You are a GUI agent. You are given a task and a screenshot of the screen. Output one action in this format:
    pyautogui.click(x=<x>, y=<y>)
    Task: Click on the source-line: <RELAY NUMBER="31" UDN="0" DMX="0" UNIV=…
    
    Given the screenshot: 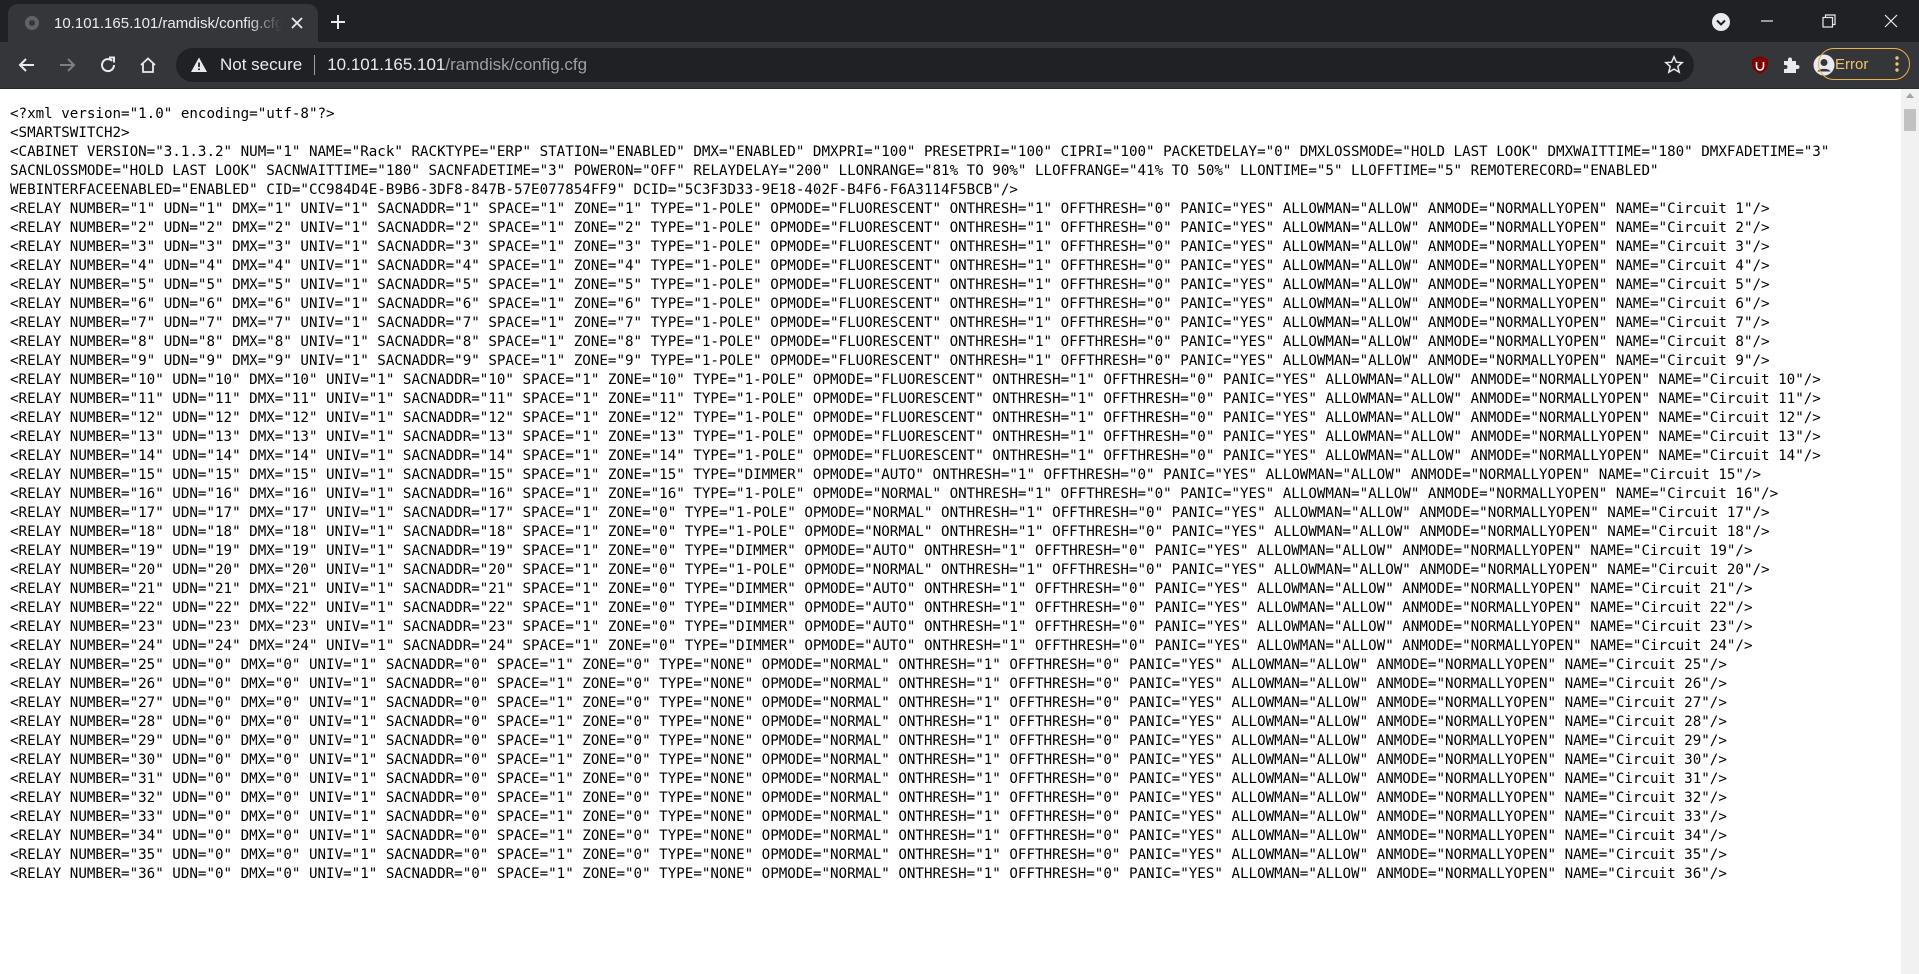 What is the action you would take?
    pyautogui.click(x=868, y=779)
    